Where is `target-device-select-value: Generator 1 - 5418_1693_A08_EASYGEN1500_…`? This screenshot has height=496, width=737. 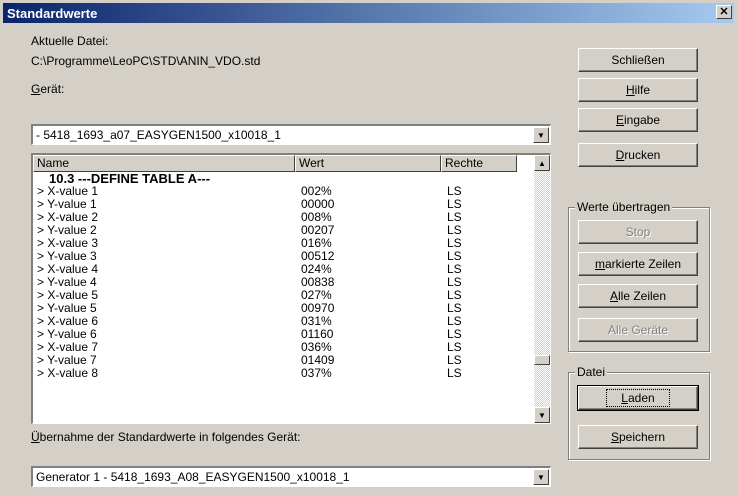
target-device-select-value: Generator 1 - 5418_1693_A08_EASYGEN1500_… is located at coordinates (193, 477).